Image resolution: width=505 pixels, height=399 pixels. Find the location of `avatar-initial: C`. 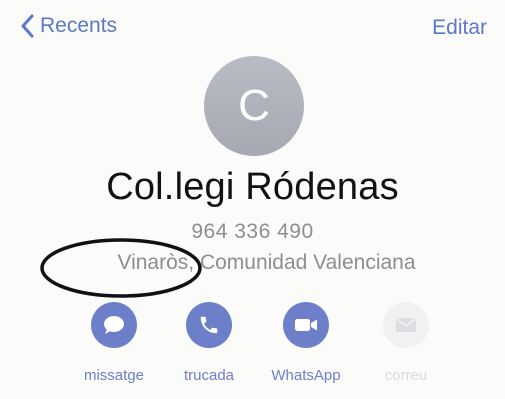

avatar-initial: C is located at coordinates (254, 105).